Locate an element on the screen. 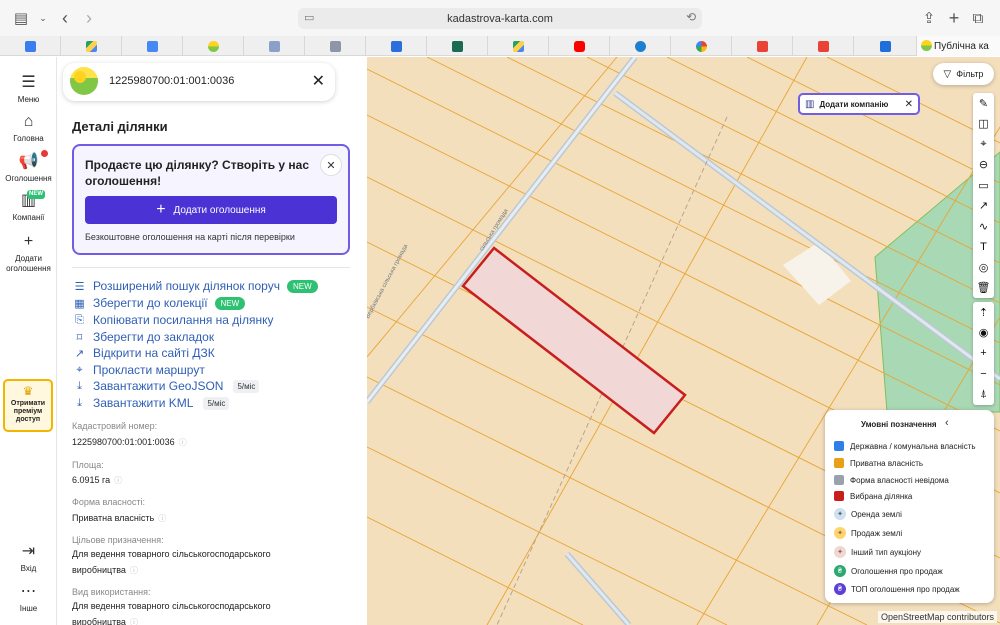  rail-home: ⌂ Головна is located at coordinates (28, 128).